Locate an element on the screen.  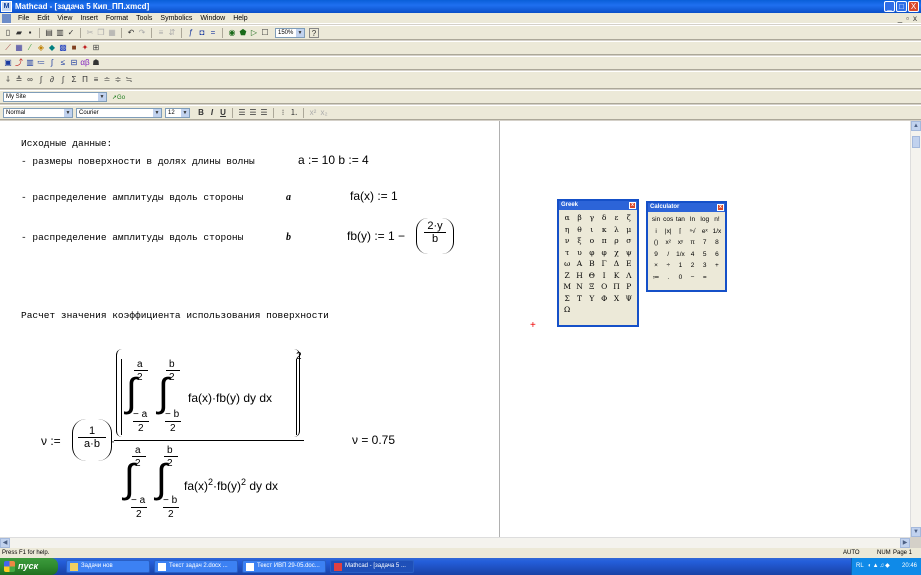
greek-symbol-button: ν is located at coordinates (567, 241).